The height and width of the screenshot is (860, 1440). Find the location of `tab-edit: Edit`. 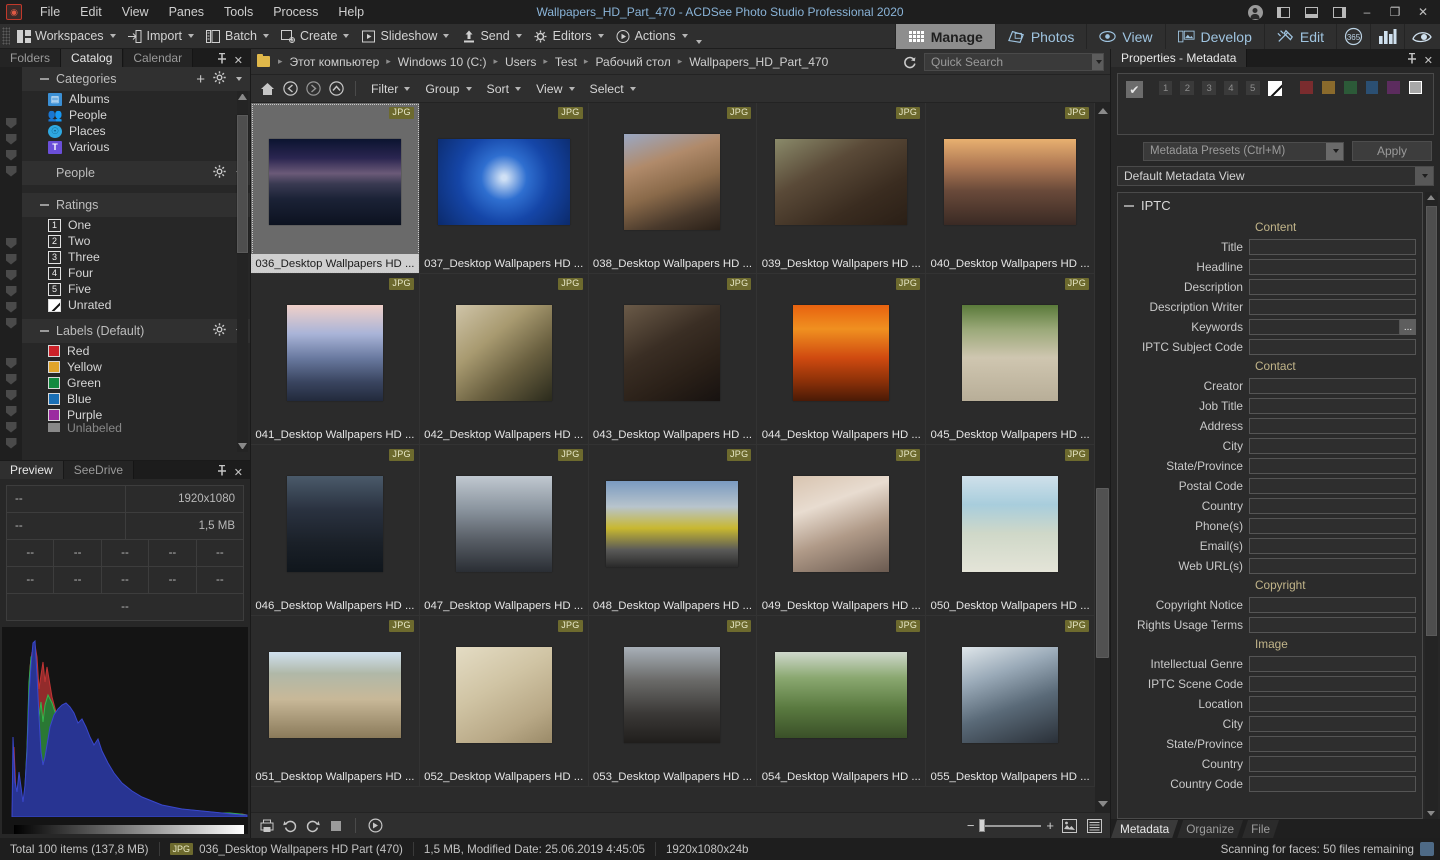

tab-edit: Edit is located at coordinates (1299, 36).